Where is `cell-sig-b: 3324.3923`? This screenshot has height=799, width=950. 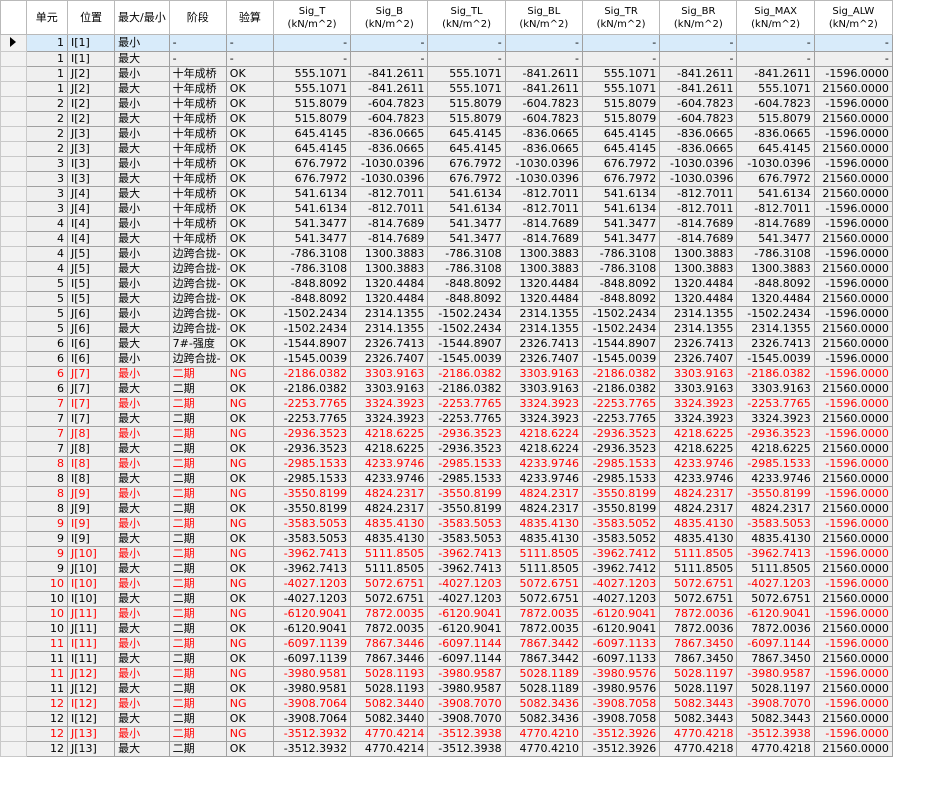 cell-sig-b: 3324.3923 is located at coordinates (389, 404).